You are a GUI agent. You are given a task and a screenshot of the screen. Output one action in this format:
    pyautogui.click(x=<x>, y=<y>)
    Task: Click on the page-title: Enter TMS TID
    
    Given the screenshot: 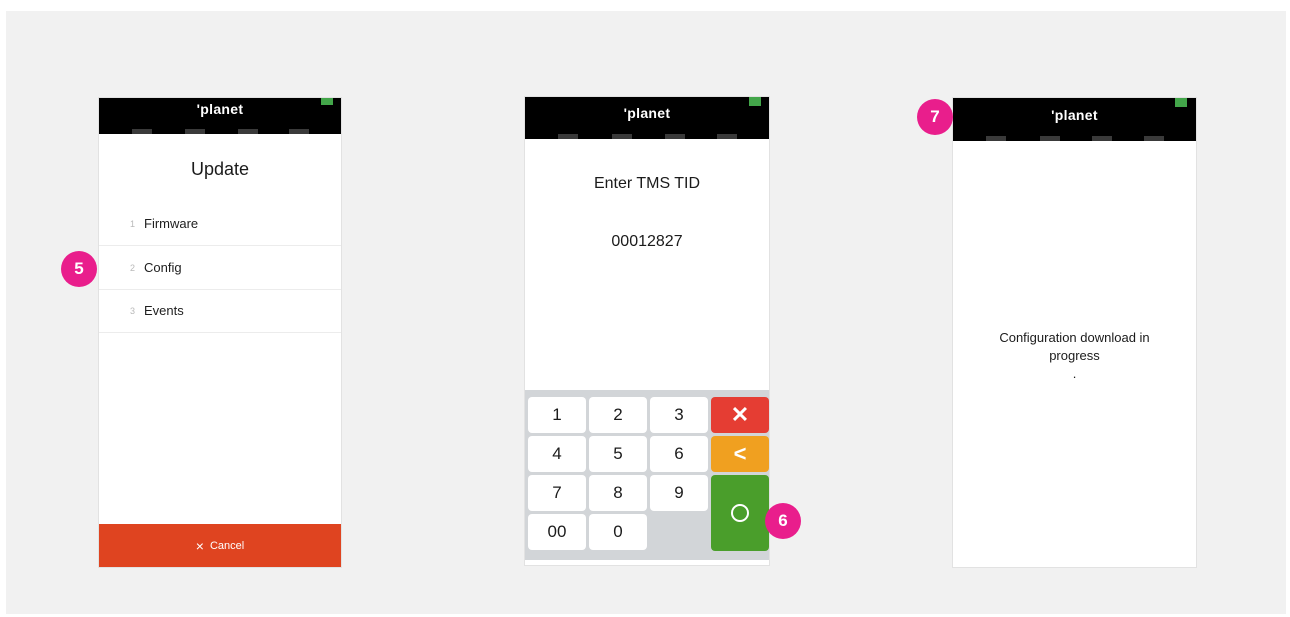 What is the action you would take?
    pyautogui.click(x=647, y=183)
    